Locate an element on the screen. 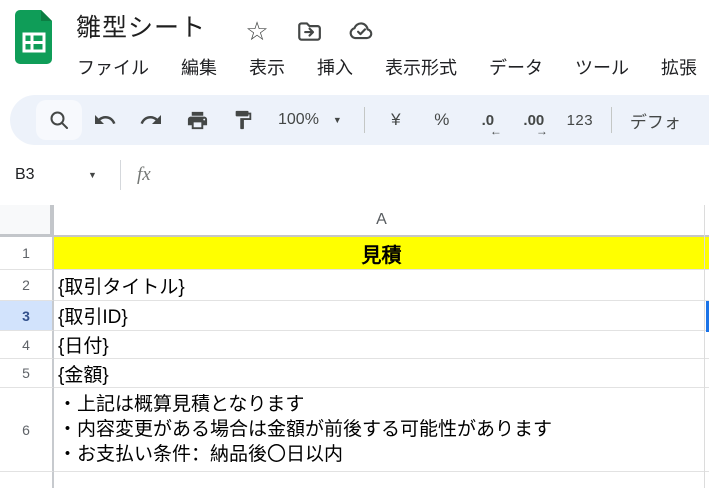 Image resolution: width=709 pixels, height=488 pixels. sheets-logo-icon is located at coordinates (34, 39).